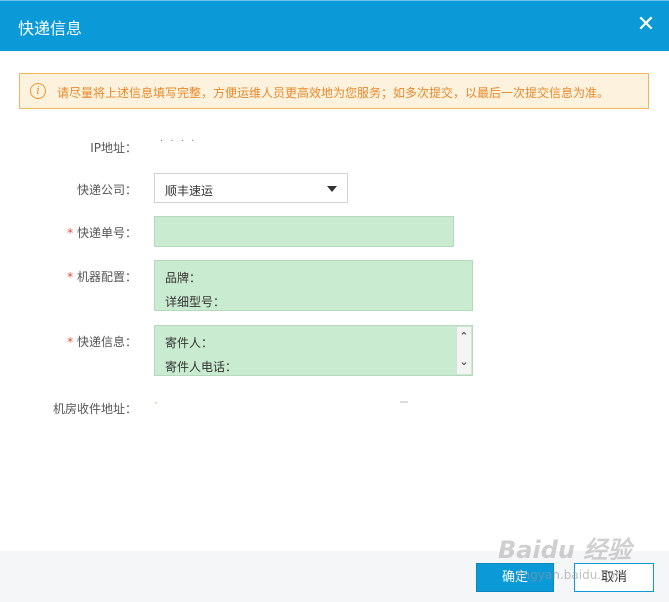  Describe the element at coordinates (156, 403) in the screenshot. I see `address-value: ·` at that location.